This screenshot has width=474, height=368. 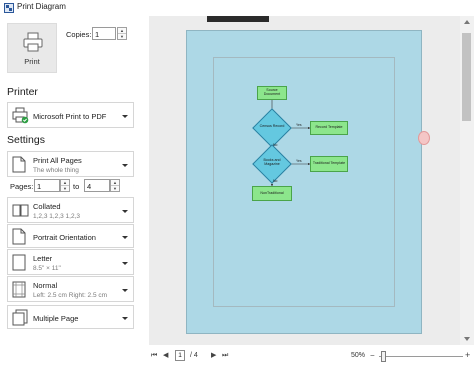 What do you see at coordinates (467, 355) in the screenshot?
I see `zoom-in-icon: +` at bounding box center [467, 355].